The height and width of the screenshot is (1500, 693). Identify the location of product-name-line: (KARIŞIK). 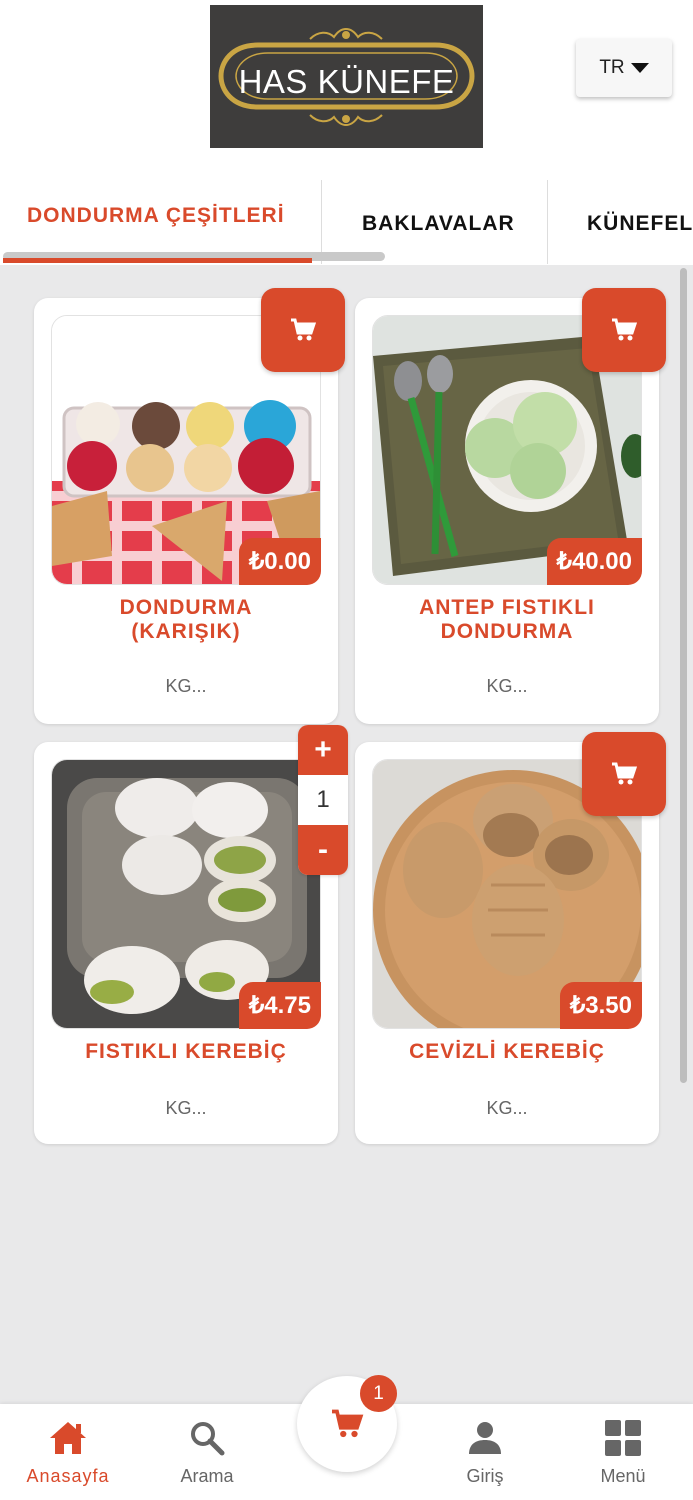
(186, 631).